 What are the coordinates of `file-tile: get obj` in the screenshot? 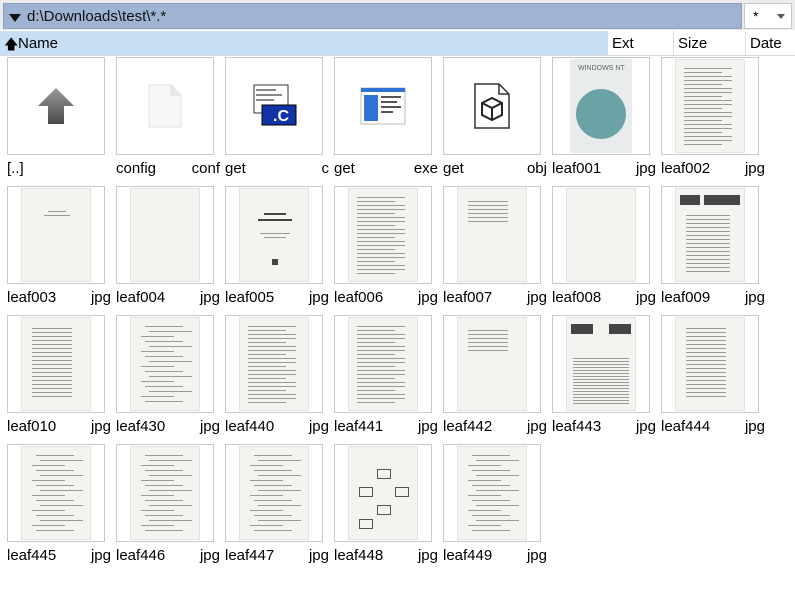 It's located at (491, 119).